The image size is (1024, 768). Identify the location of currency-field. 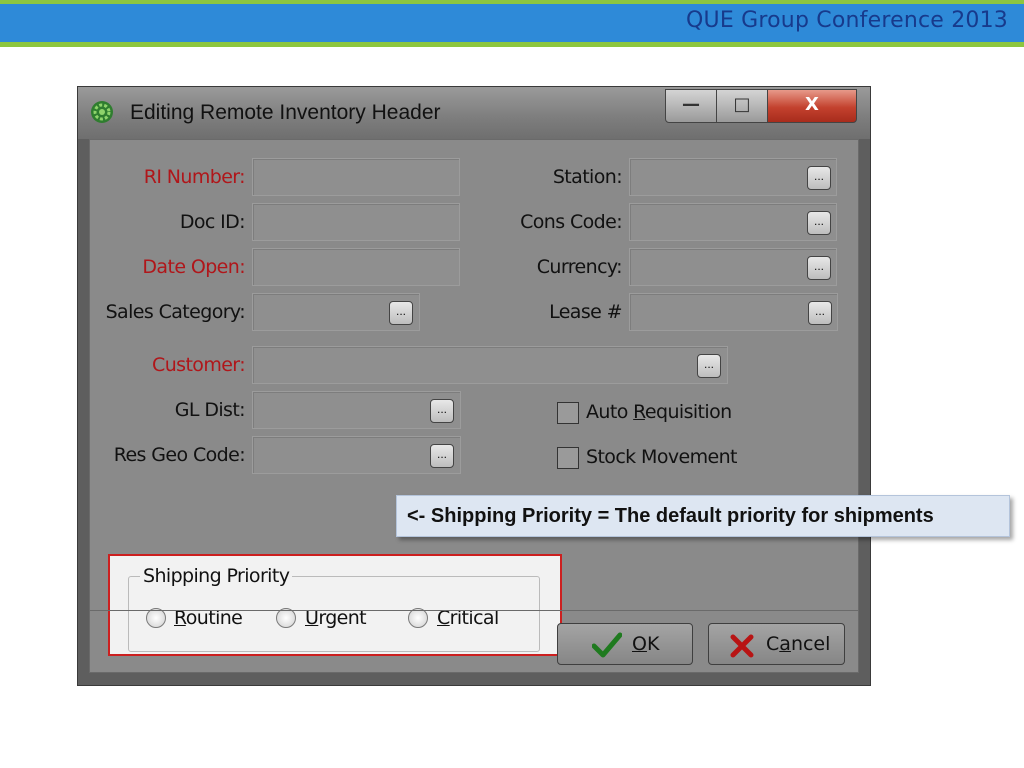
(733, 267).